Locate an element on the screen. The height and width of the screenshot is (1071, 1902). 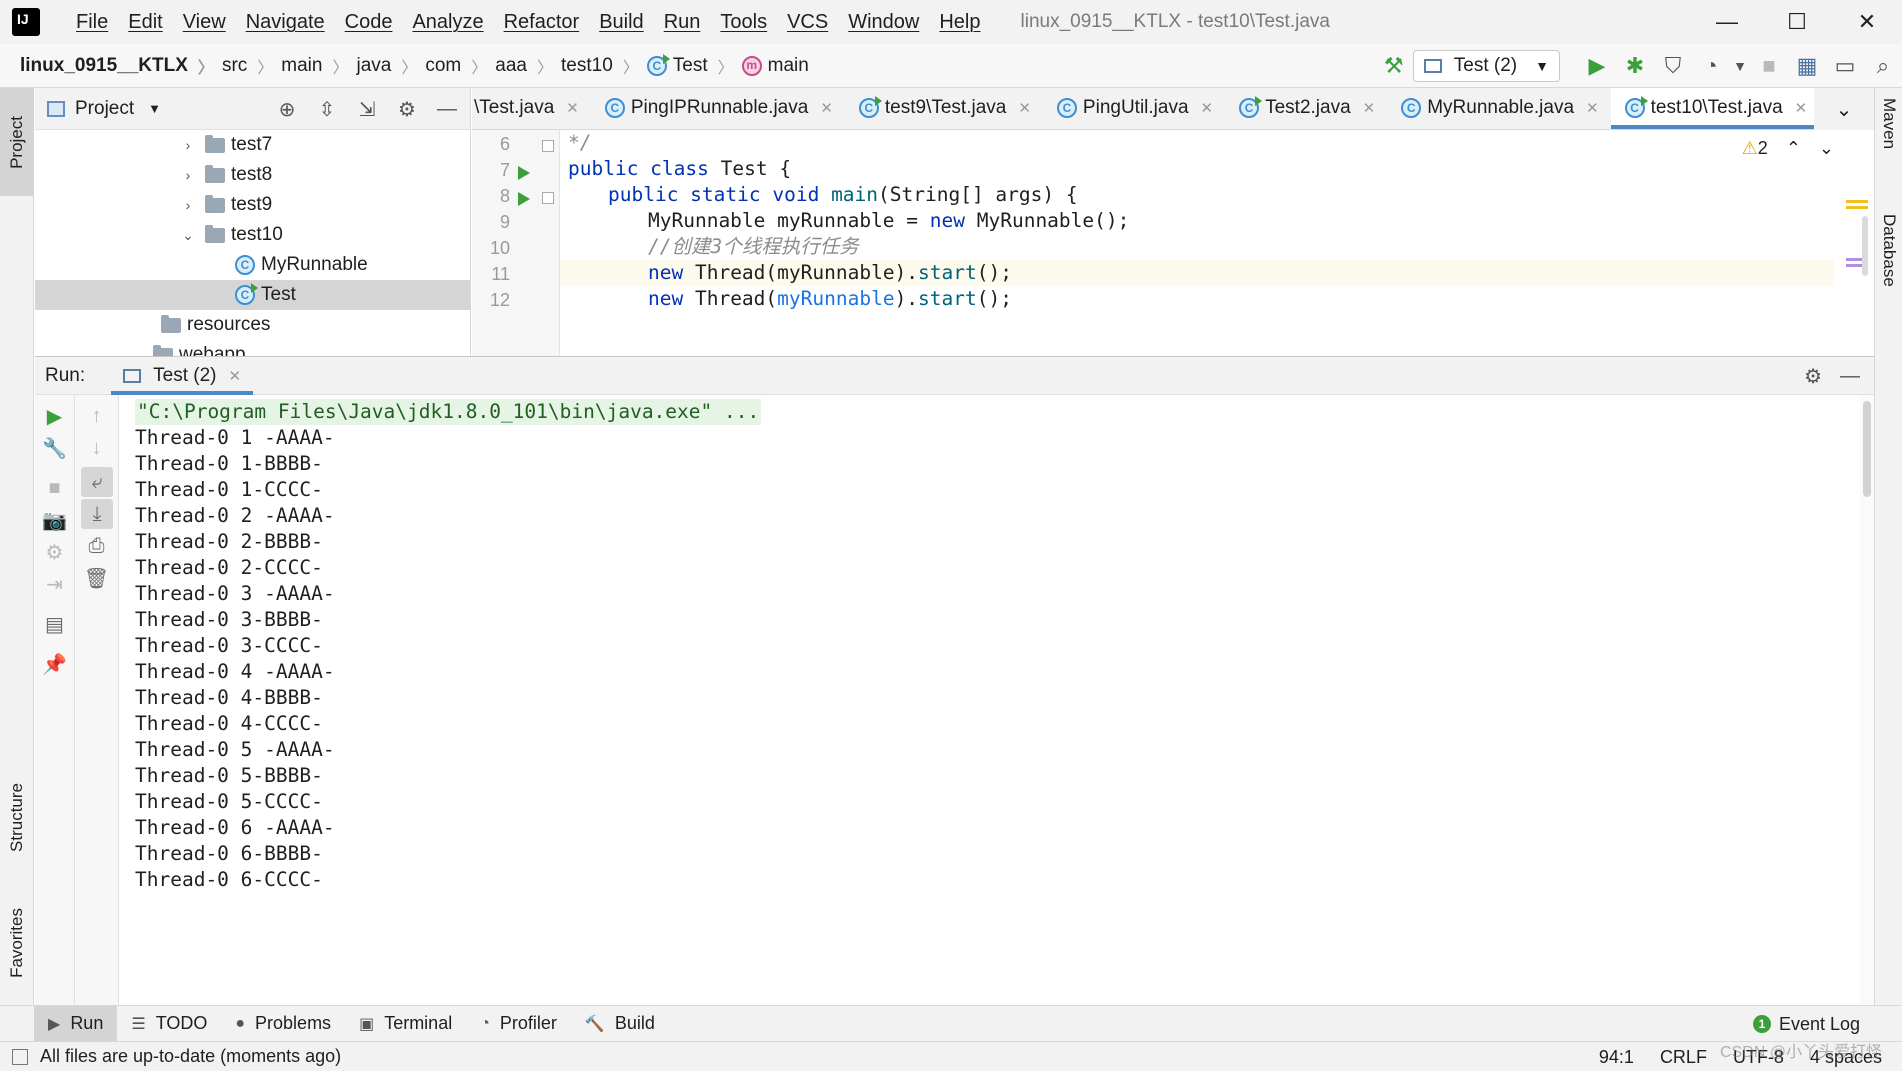
tool-tab-database: Database is located at coordinates (1888, 250).